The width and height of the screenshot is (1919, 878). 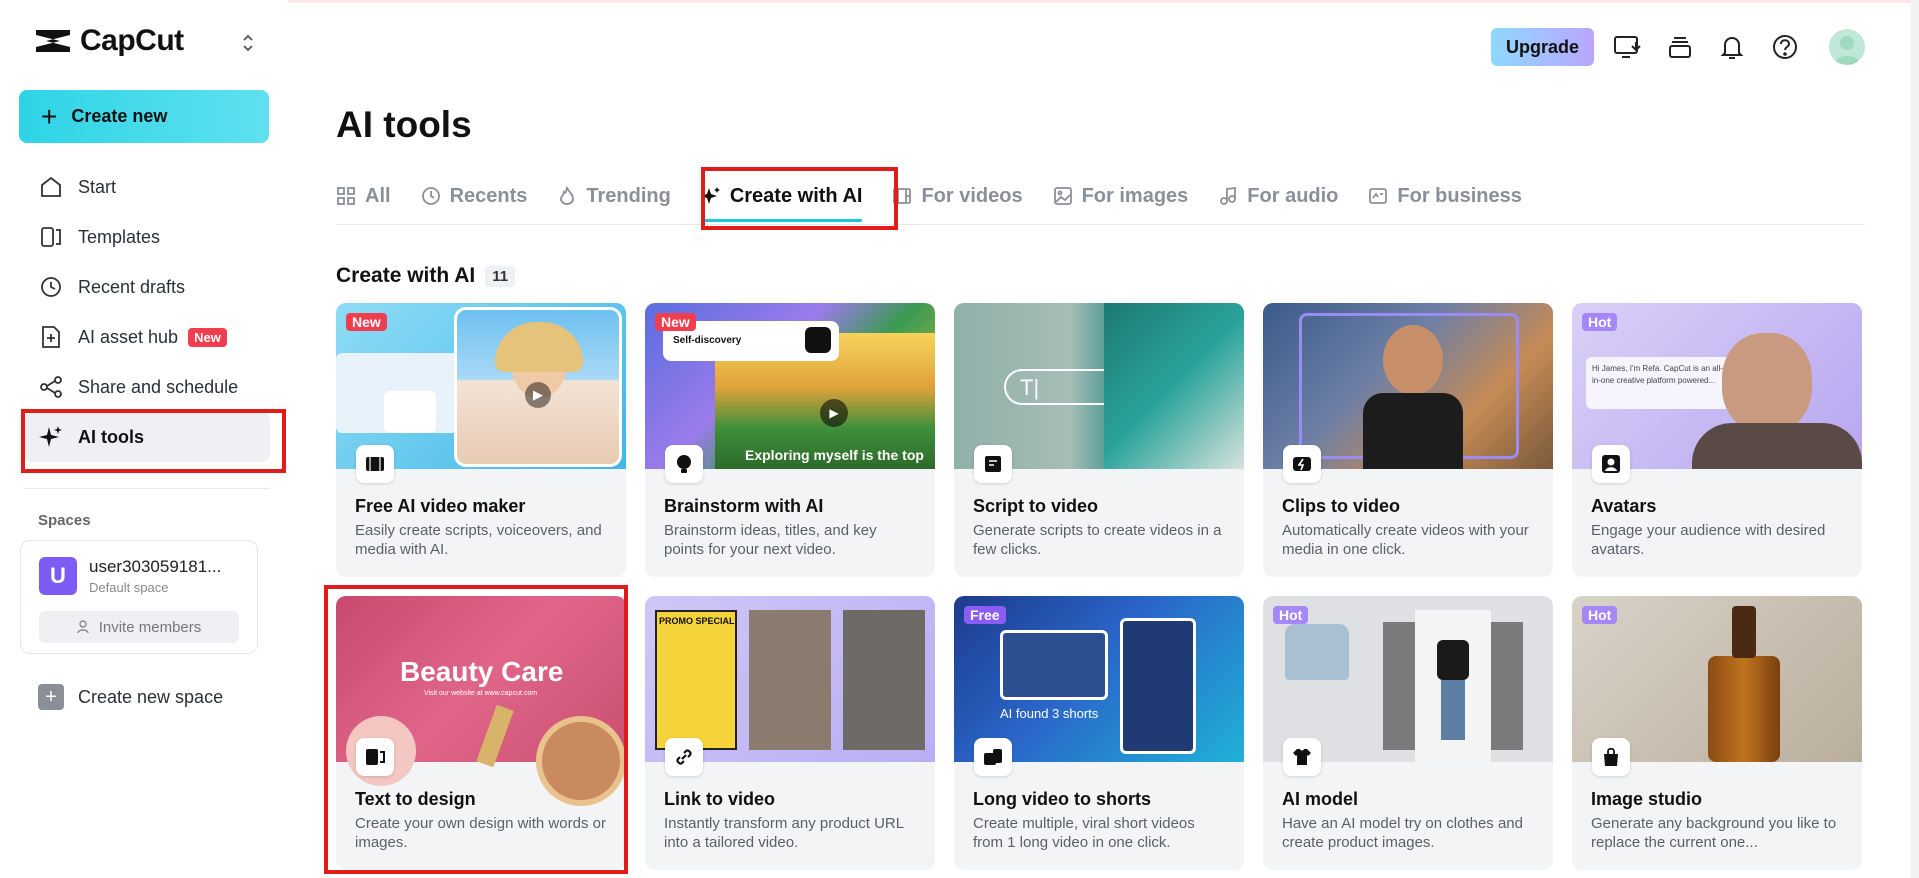 I want to click on create-new-button: + Create new, so click(x=144, y=116).